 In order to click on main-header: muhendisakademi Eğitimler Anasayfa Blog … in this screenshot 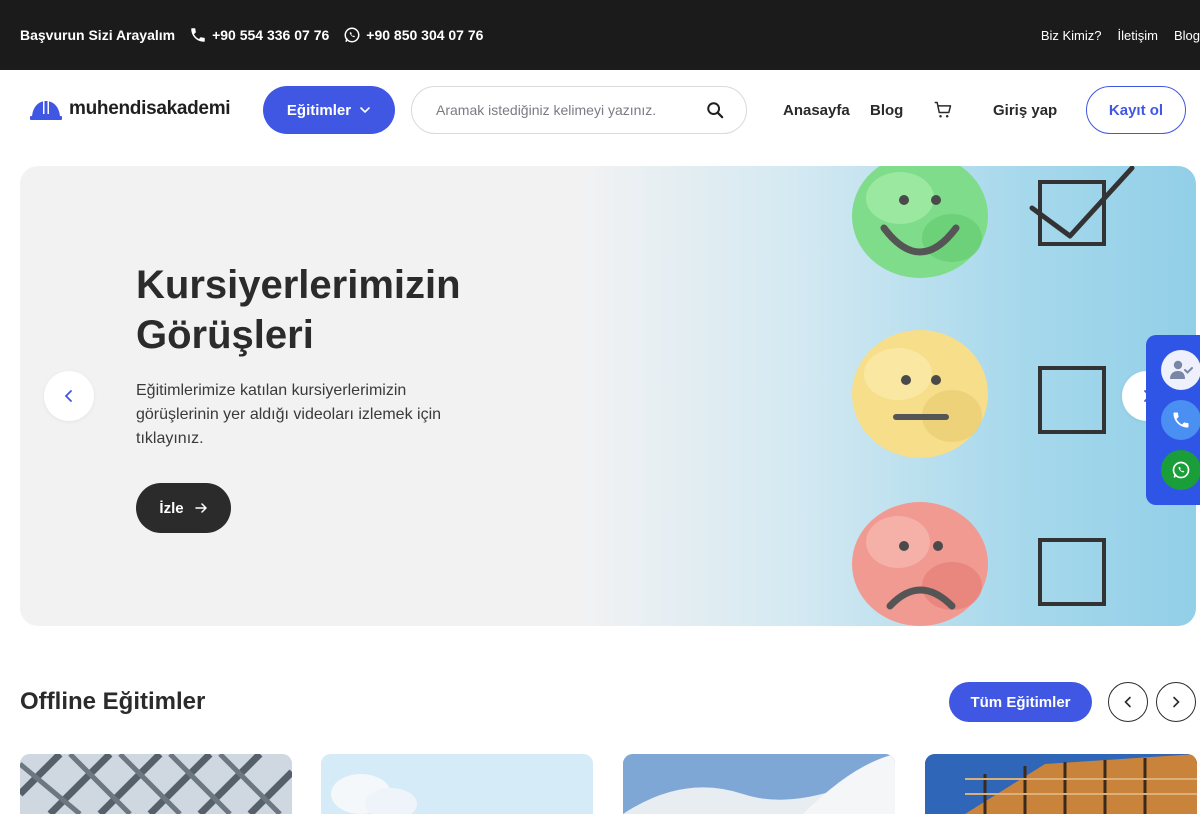, I will do `click(600, 111)`.